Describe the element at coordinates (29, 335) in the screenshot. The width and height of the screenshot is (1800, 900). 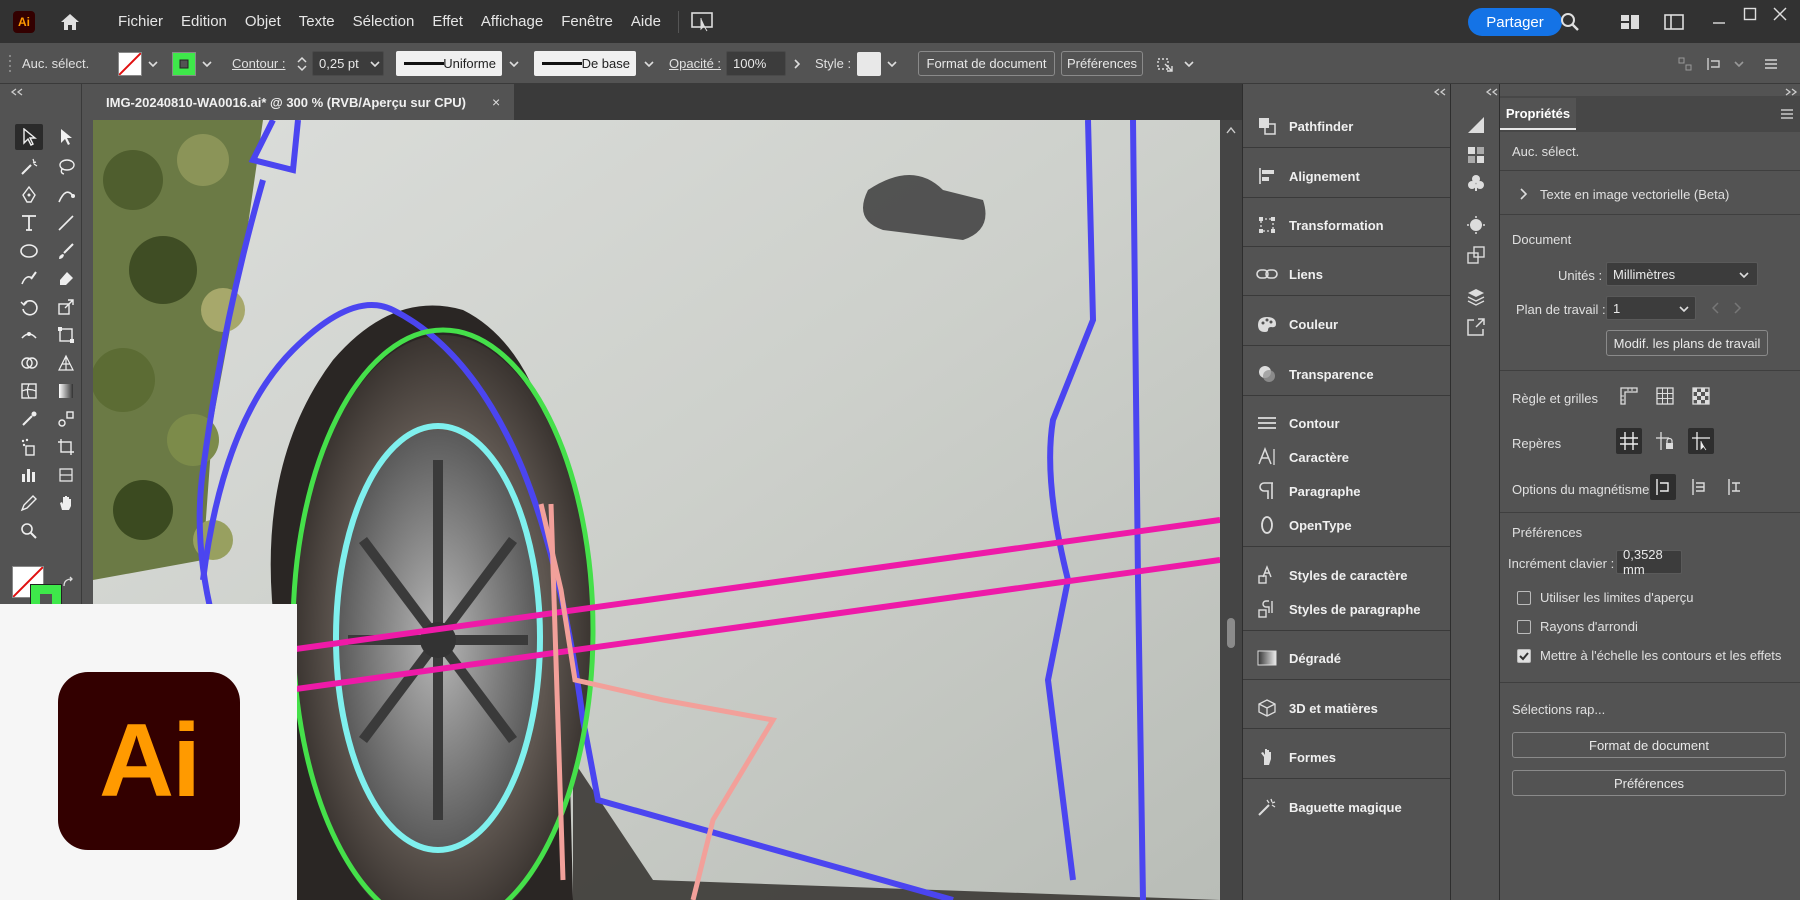
I see `width-tool-icon` at that location.